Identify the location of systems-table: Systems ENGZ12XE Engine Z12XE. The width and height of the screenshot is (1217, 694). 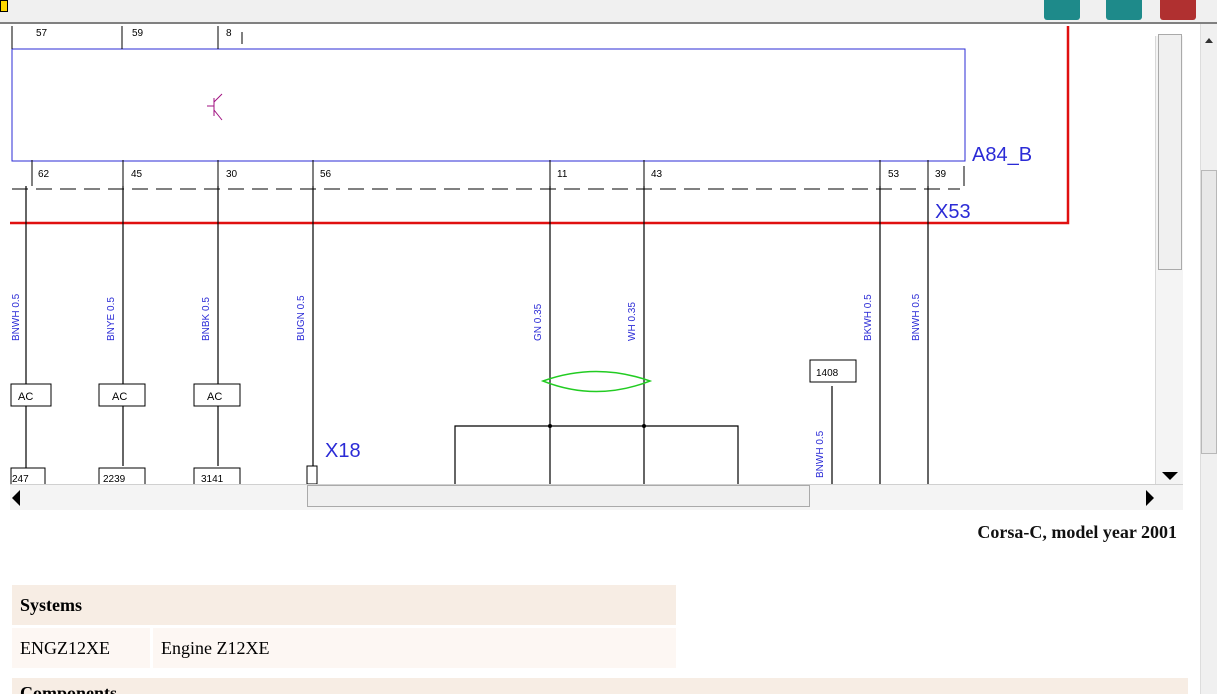
(344, 626).